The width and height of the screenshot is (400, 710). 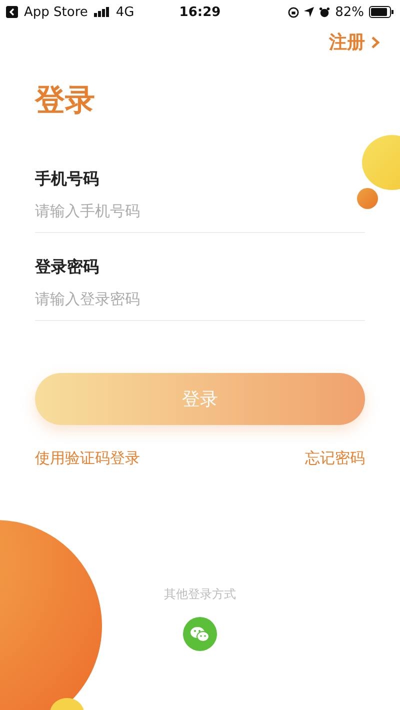 What do you see at coordinates (125, 12) in the screenshot?
I see `network-label: 4G` at bounding box center [125, 12].